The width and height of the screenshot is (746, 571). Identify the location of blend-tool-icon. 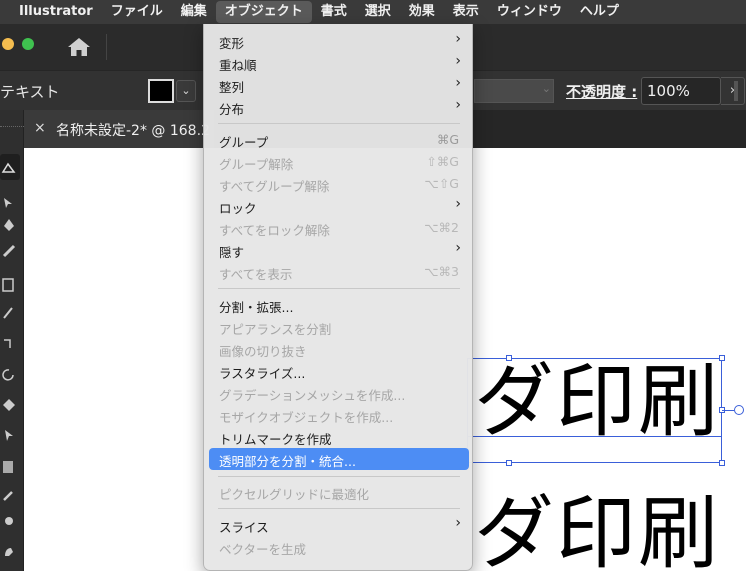
(9, 521).